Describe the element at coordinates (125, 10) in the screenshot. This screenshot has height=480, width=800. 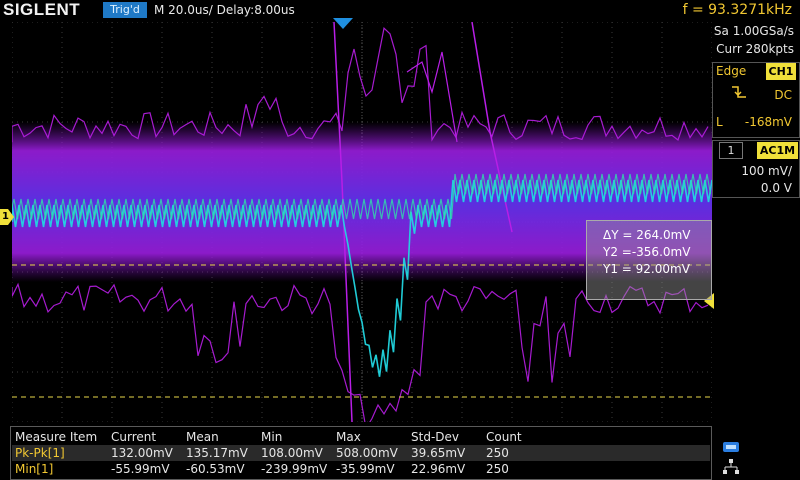
I see `trigger-status-badge: Trig'd` at that location.